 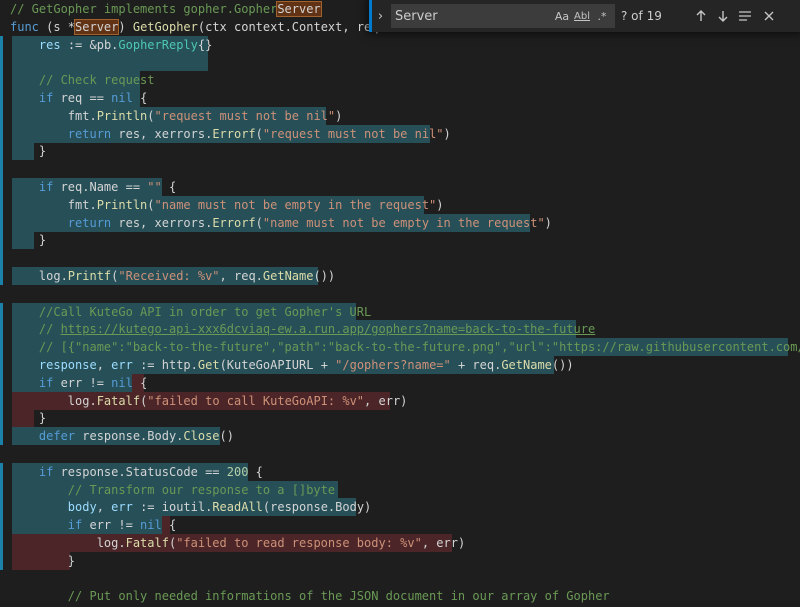 What do you see at coordinates (78, 383) in the screenshot?
I see `code-text: if err != nil {` at bounding box center [78, 383].